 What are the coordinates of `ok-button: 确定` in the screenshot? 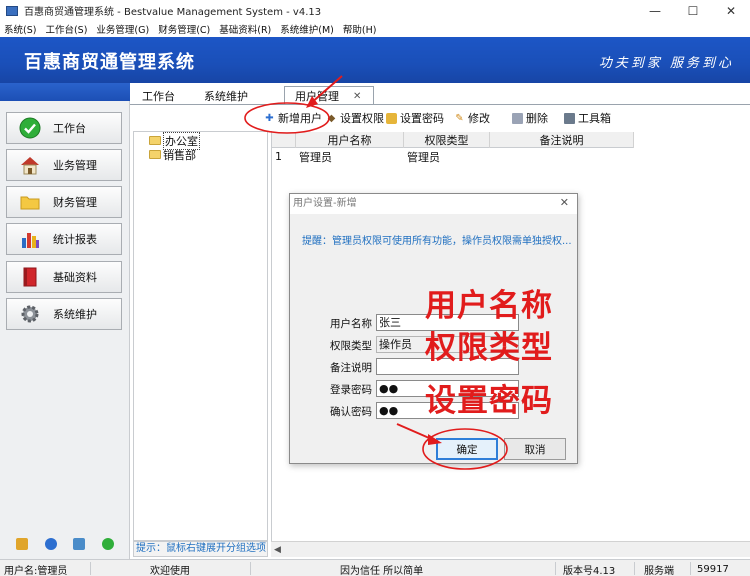 It's located at (467, 449).